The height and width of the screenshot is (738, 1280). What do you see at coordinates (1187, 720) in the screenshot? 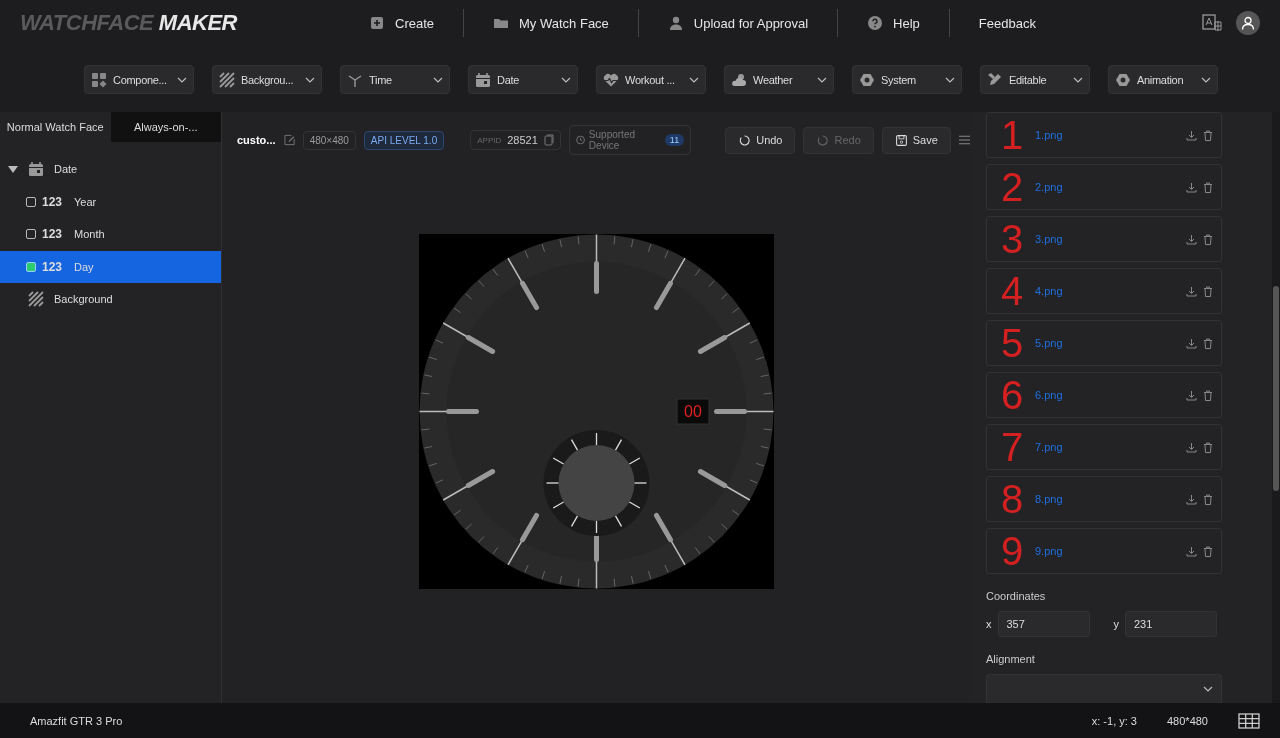
I see `canvas-size: 480*480` at bounding box center [1187, 720].